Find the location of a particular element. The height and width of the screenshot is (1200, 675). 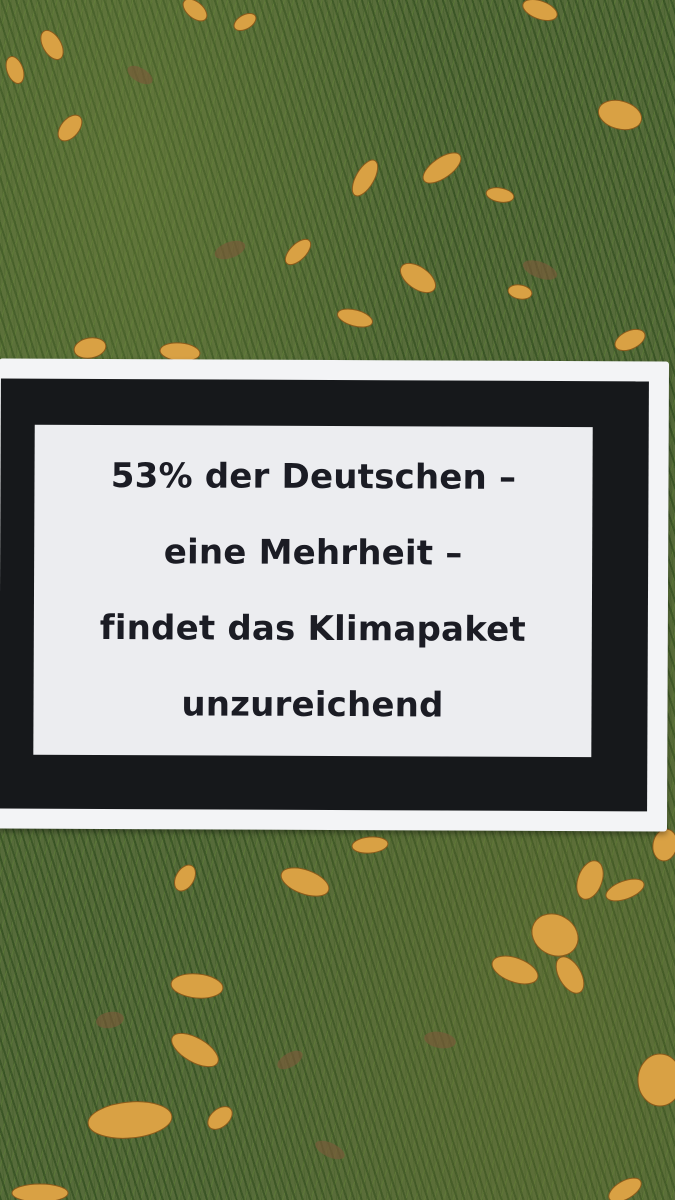

sign-line-3: findet das Klimapaket is located at coordinates (312, 628).